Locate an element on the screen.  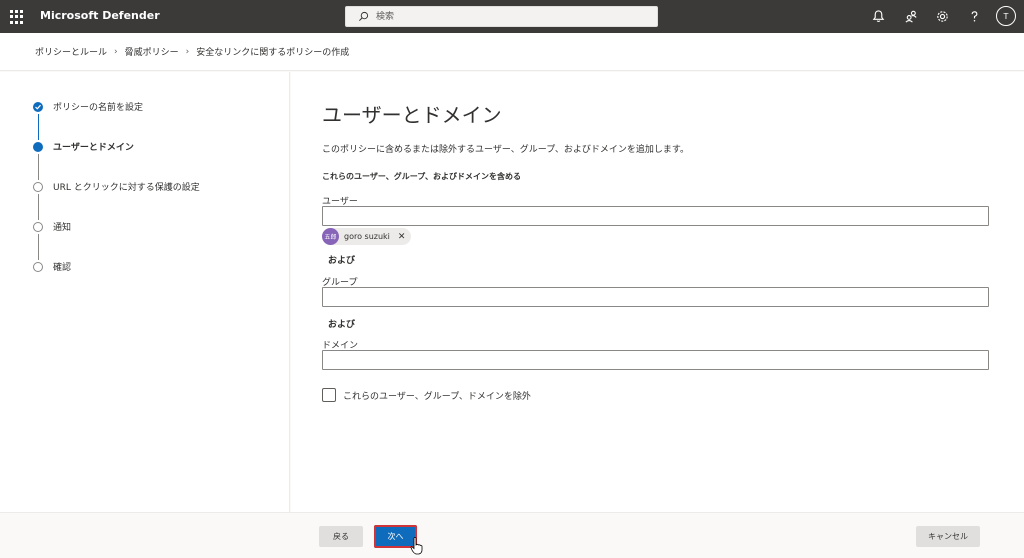
wizard-step-label: ユーザーとドメイン is located at coordinates (93, 148).